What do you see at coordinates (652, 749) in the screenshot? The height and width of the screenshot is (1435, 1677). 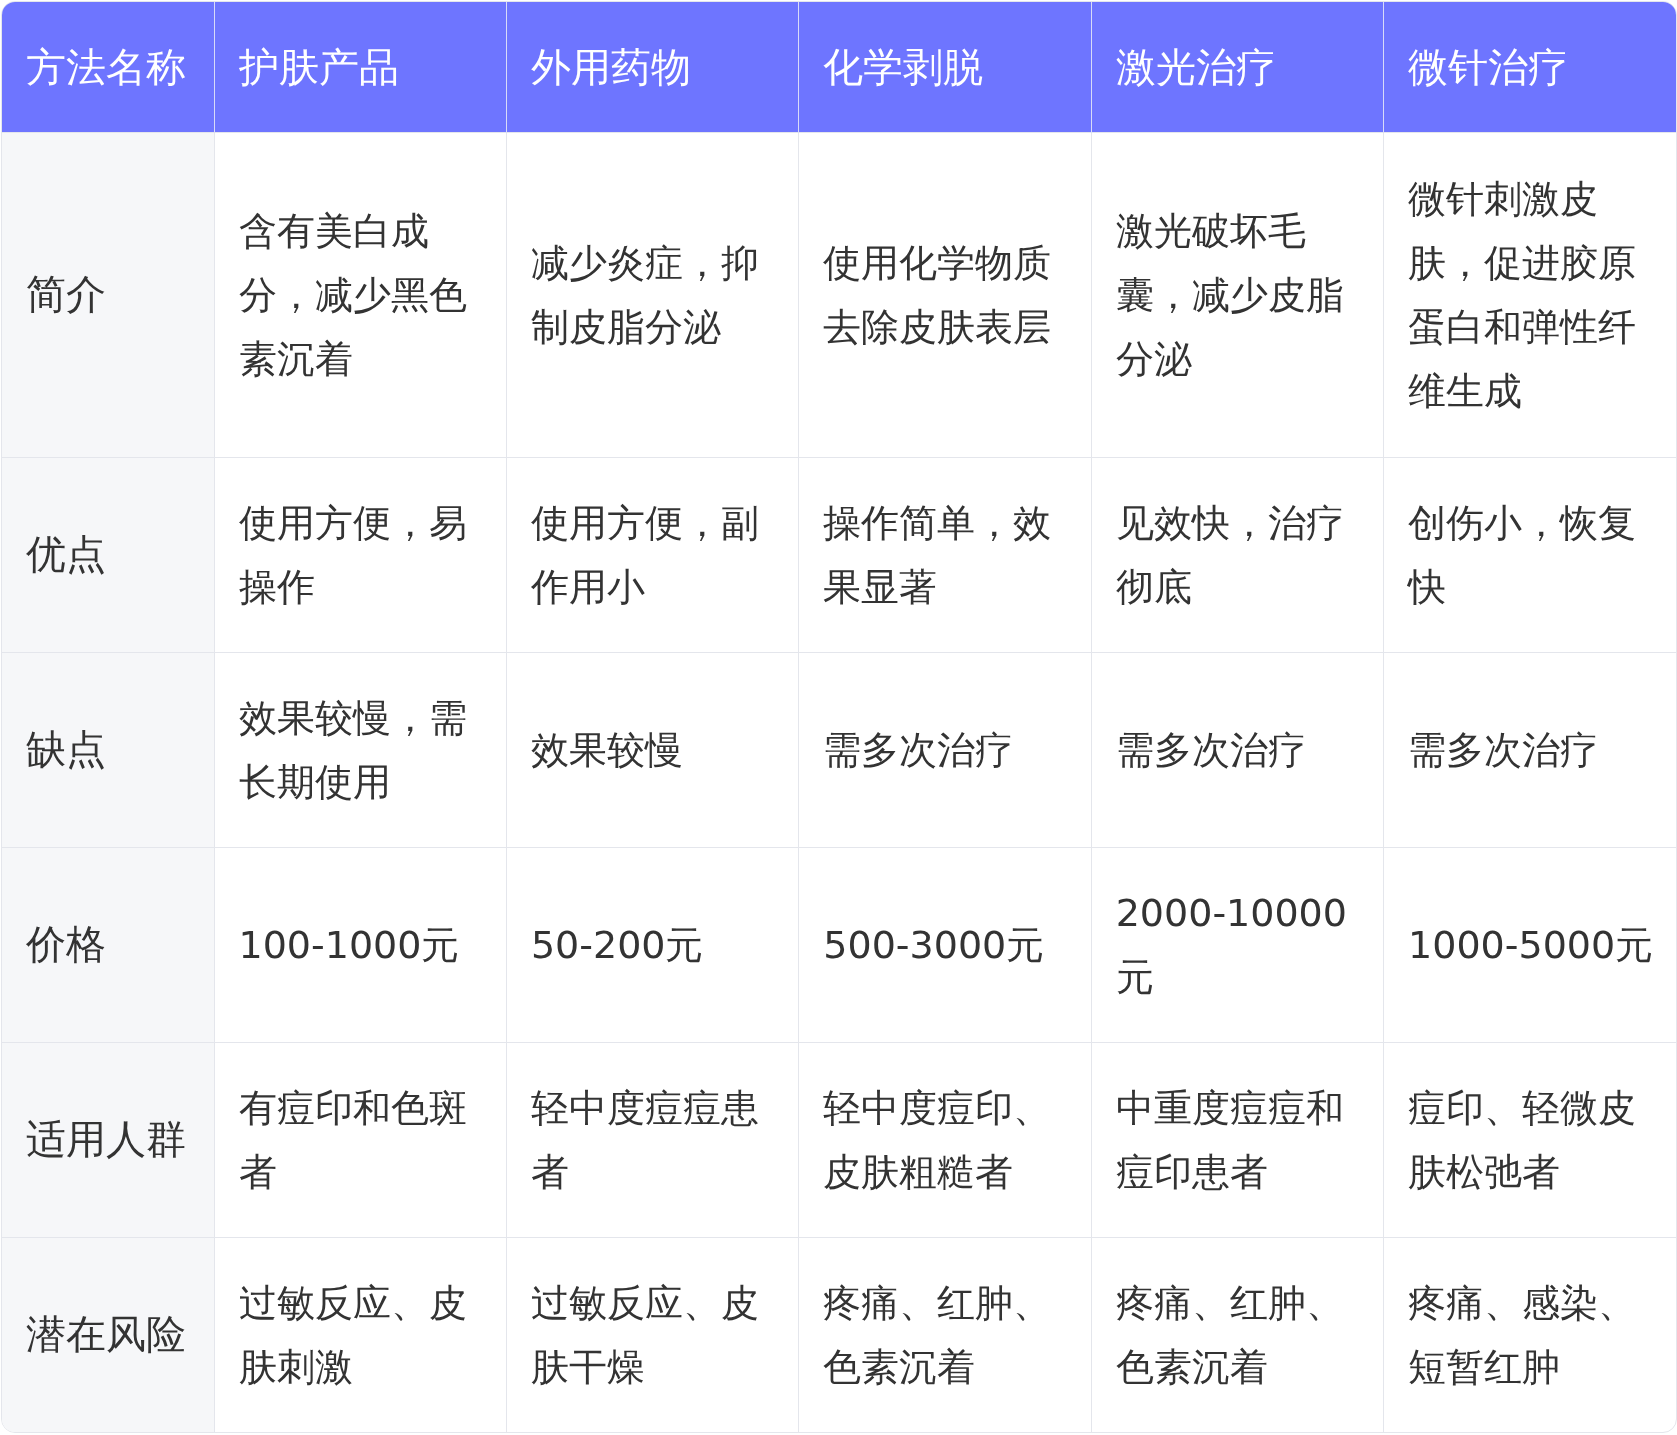 I see `table-cell: 效果较慢` at bounding box center [652, 749].